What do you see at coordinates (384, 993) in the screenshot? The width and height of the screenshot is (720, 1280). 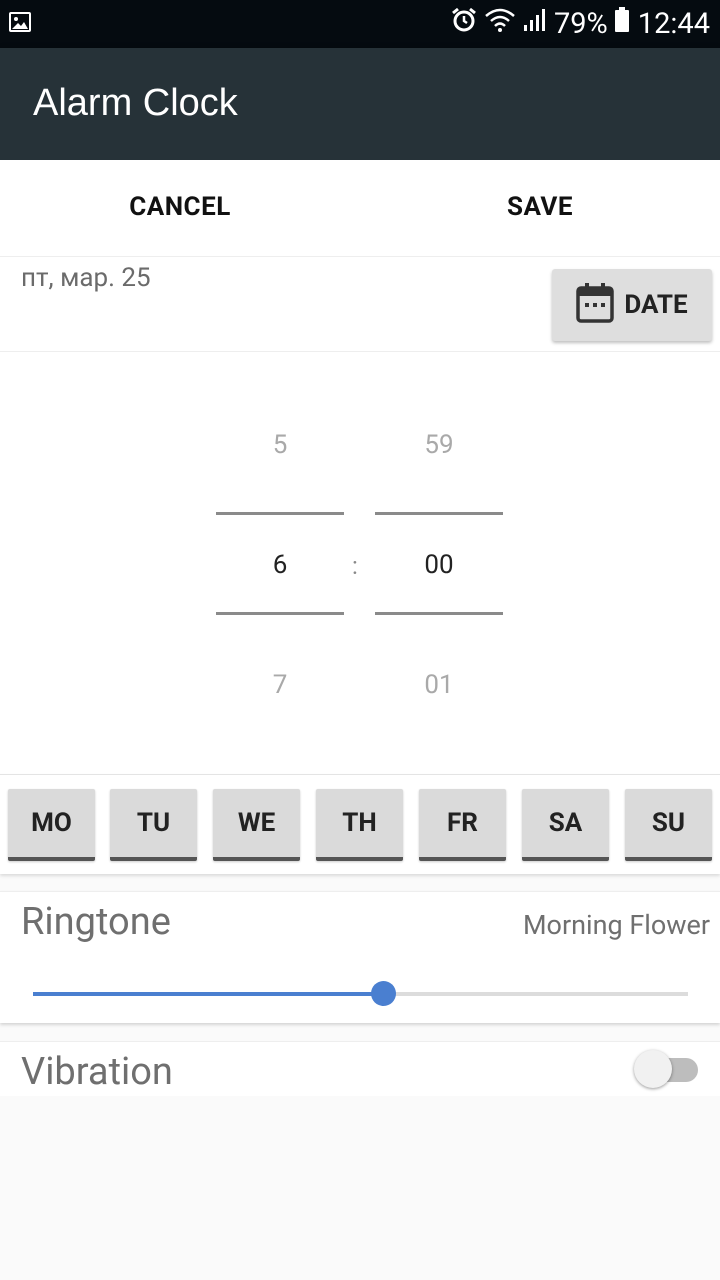 I see `volume-slider-thumb` at bounding box center [384, 993].